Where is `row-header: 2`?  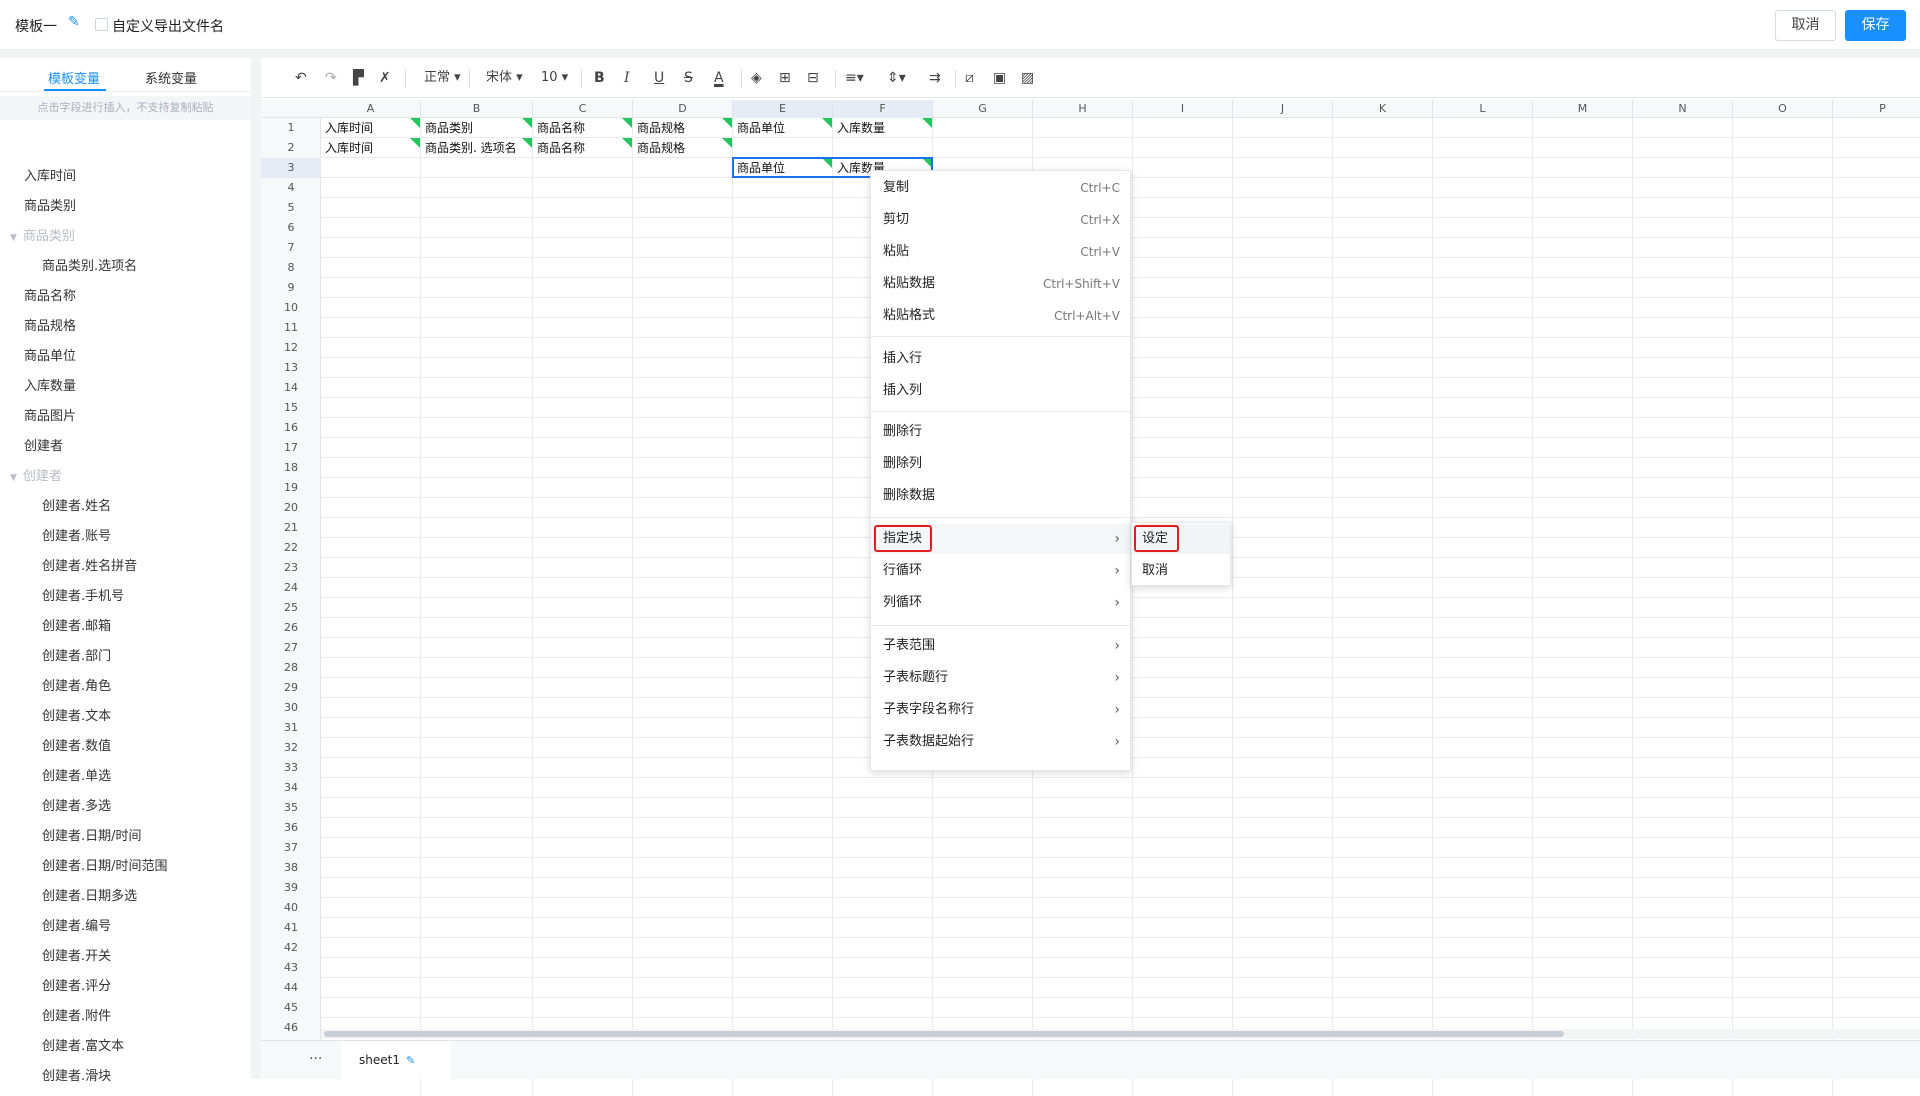
row-header: 2 is located at coordinates (291, 148).